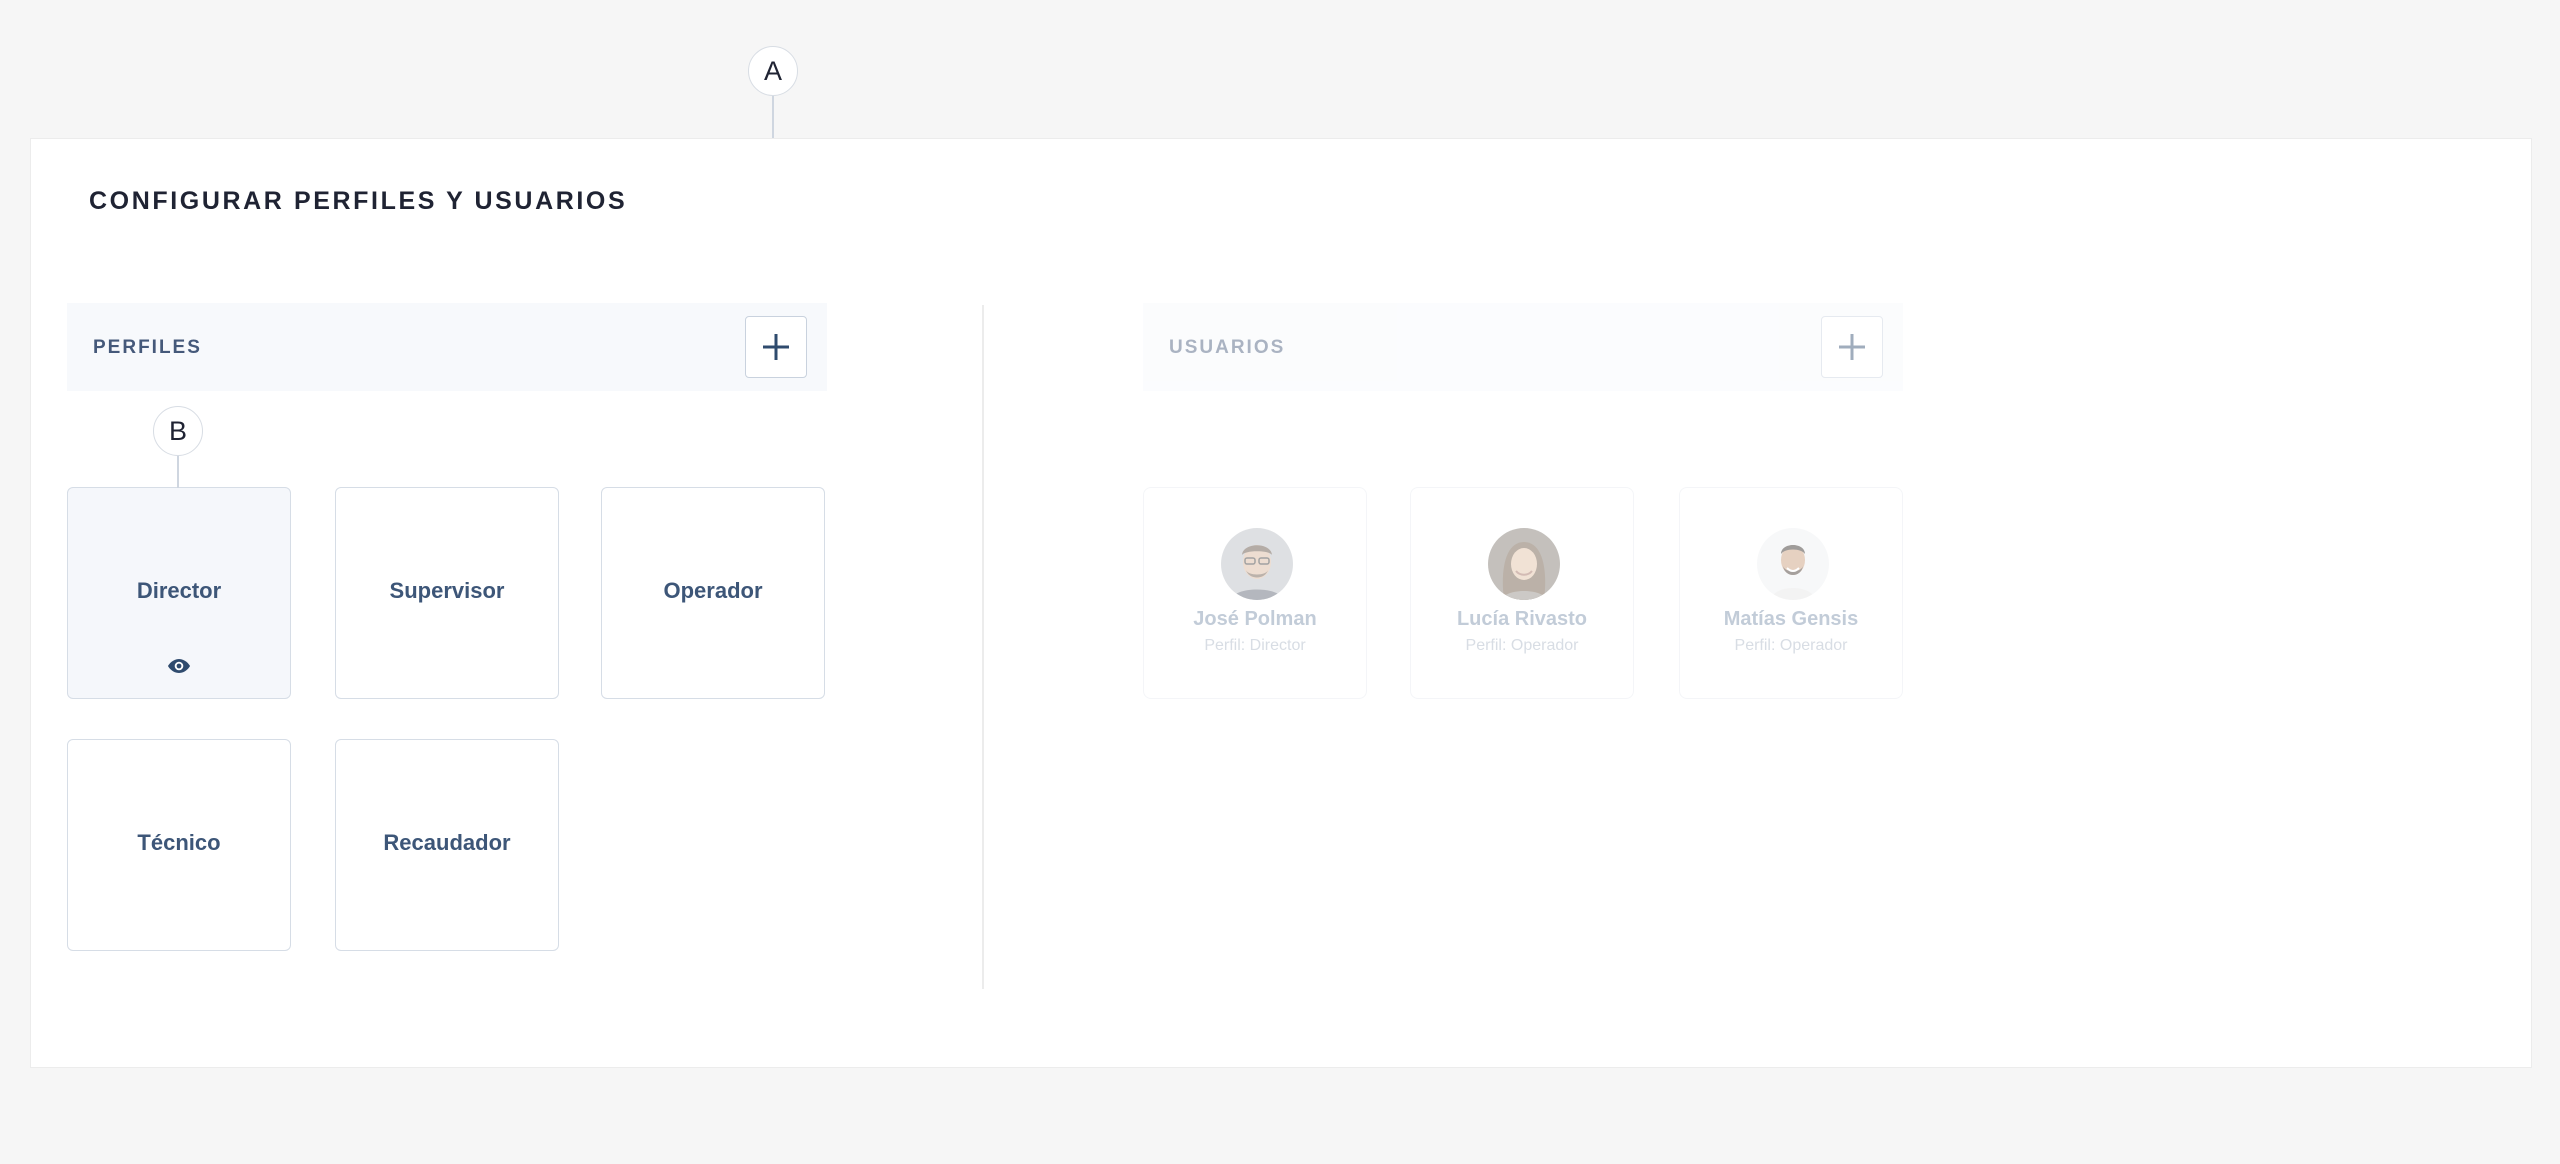 This screenshot has width=2560, height=1164. What do you see at coordinates (147, 347) in the screenshot?
I see `profiles-header-label: PERFILES` at bounding box center [147, 347].